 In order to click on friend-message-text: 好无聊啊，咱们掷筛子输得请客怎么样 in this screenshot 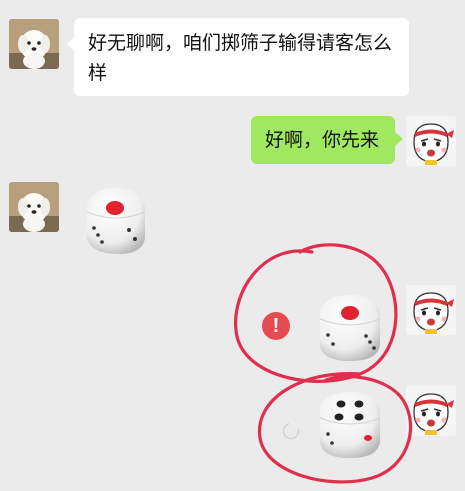, I will do `click(240, 58)`.